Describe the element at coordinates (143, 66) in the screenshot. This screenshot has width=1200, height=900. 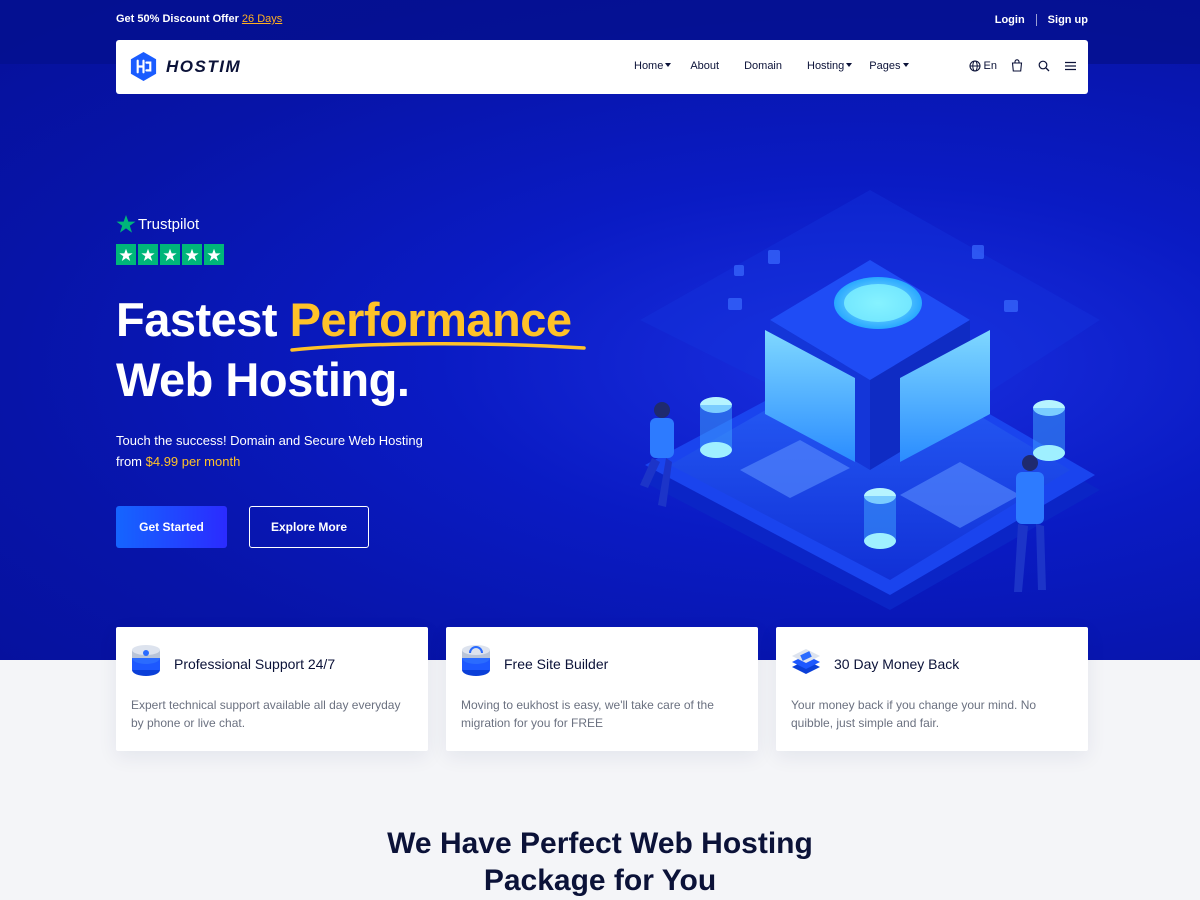
I see `logo-hexagon-icon` at that location.